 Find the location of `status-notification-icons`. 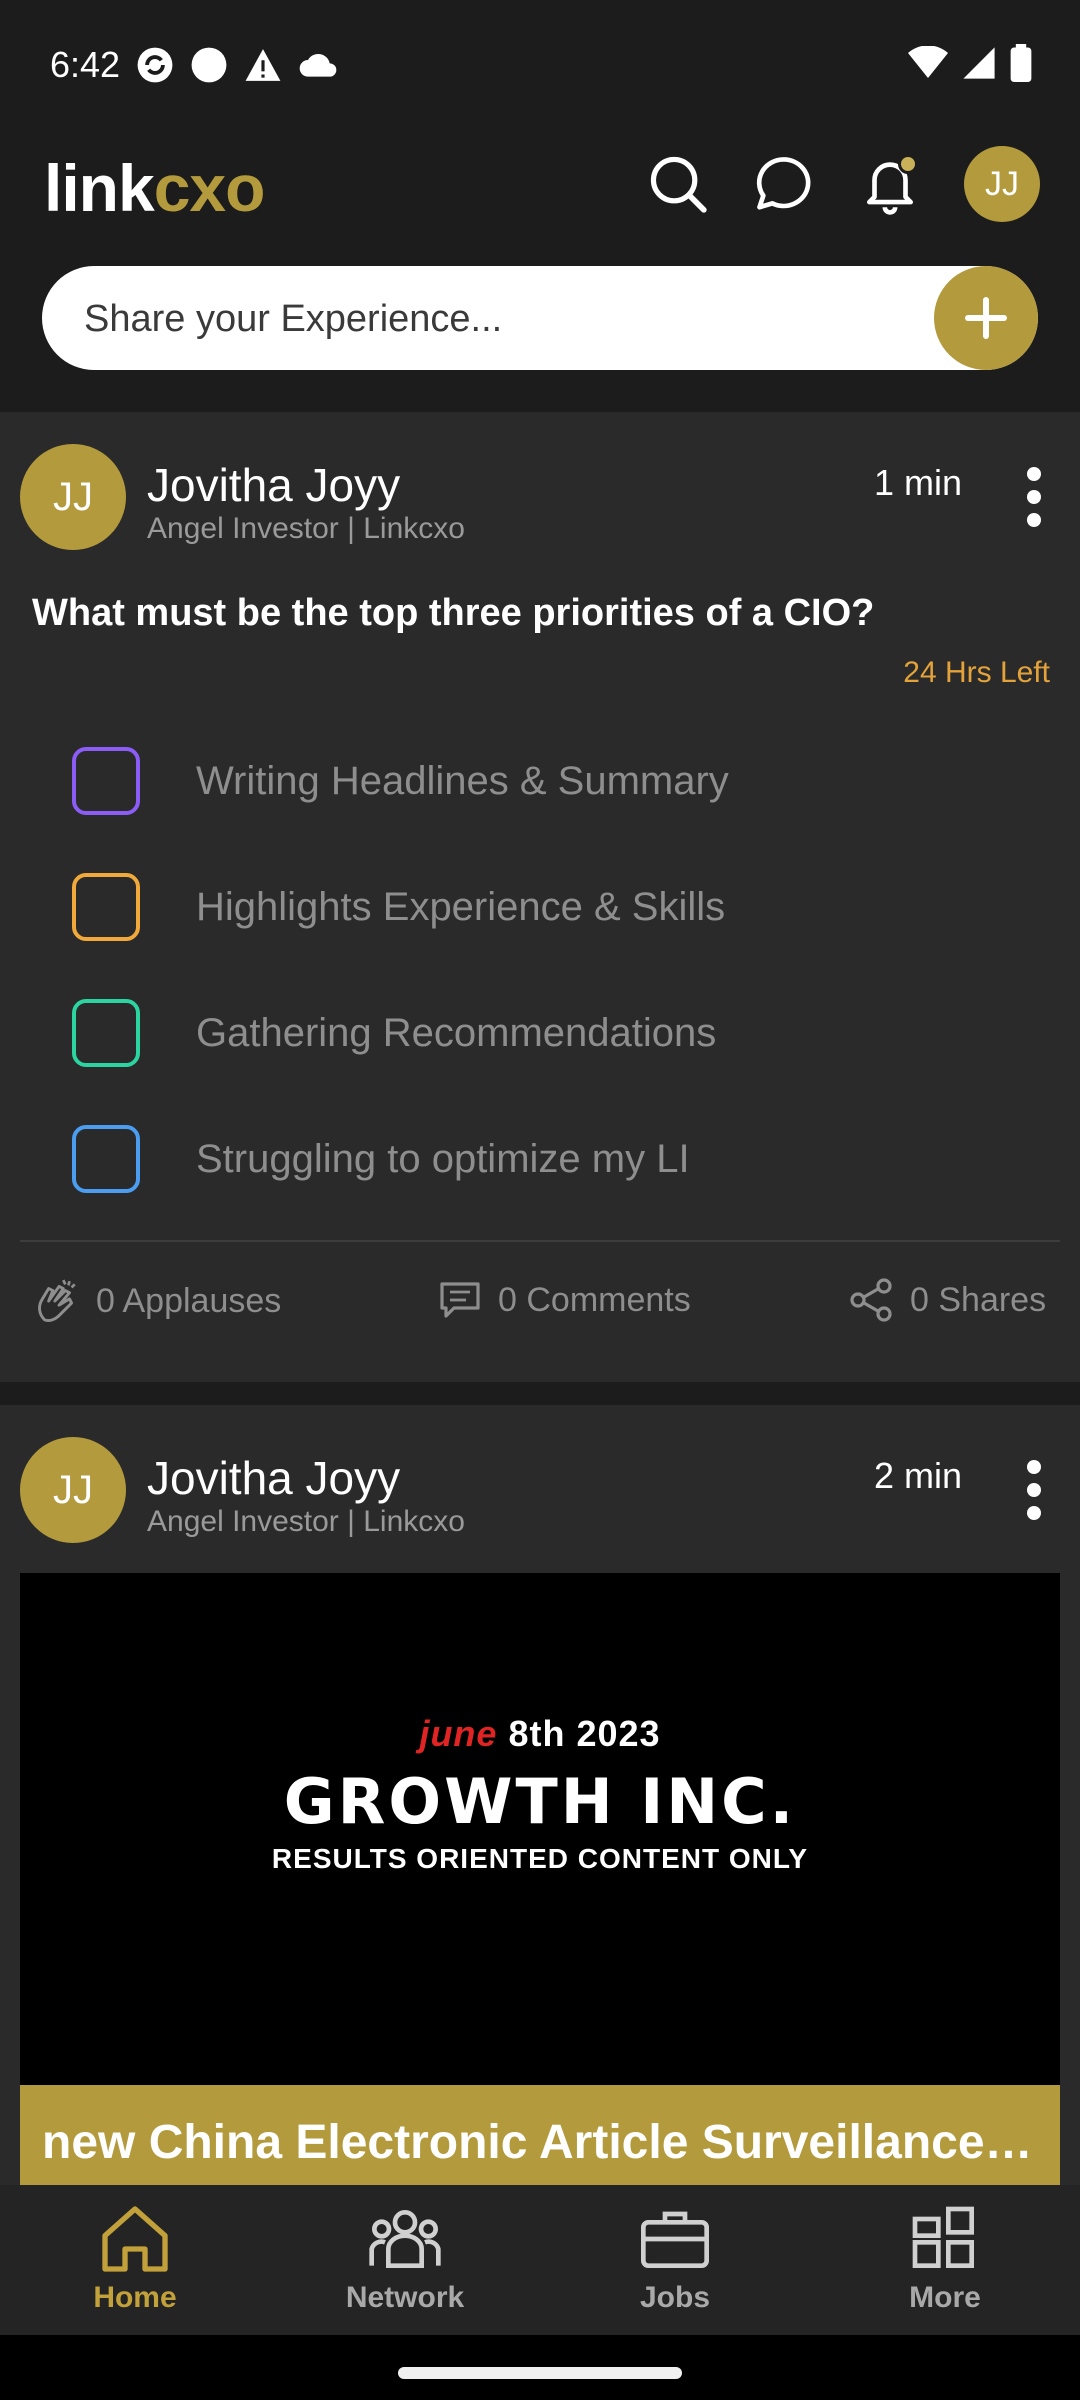

status-notification-icons is located at coordinates (237, 65).